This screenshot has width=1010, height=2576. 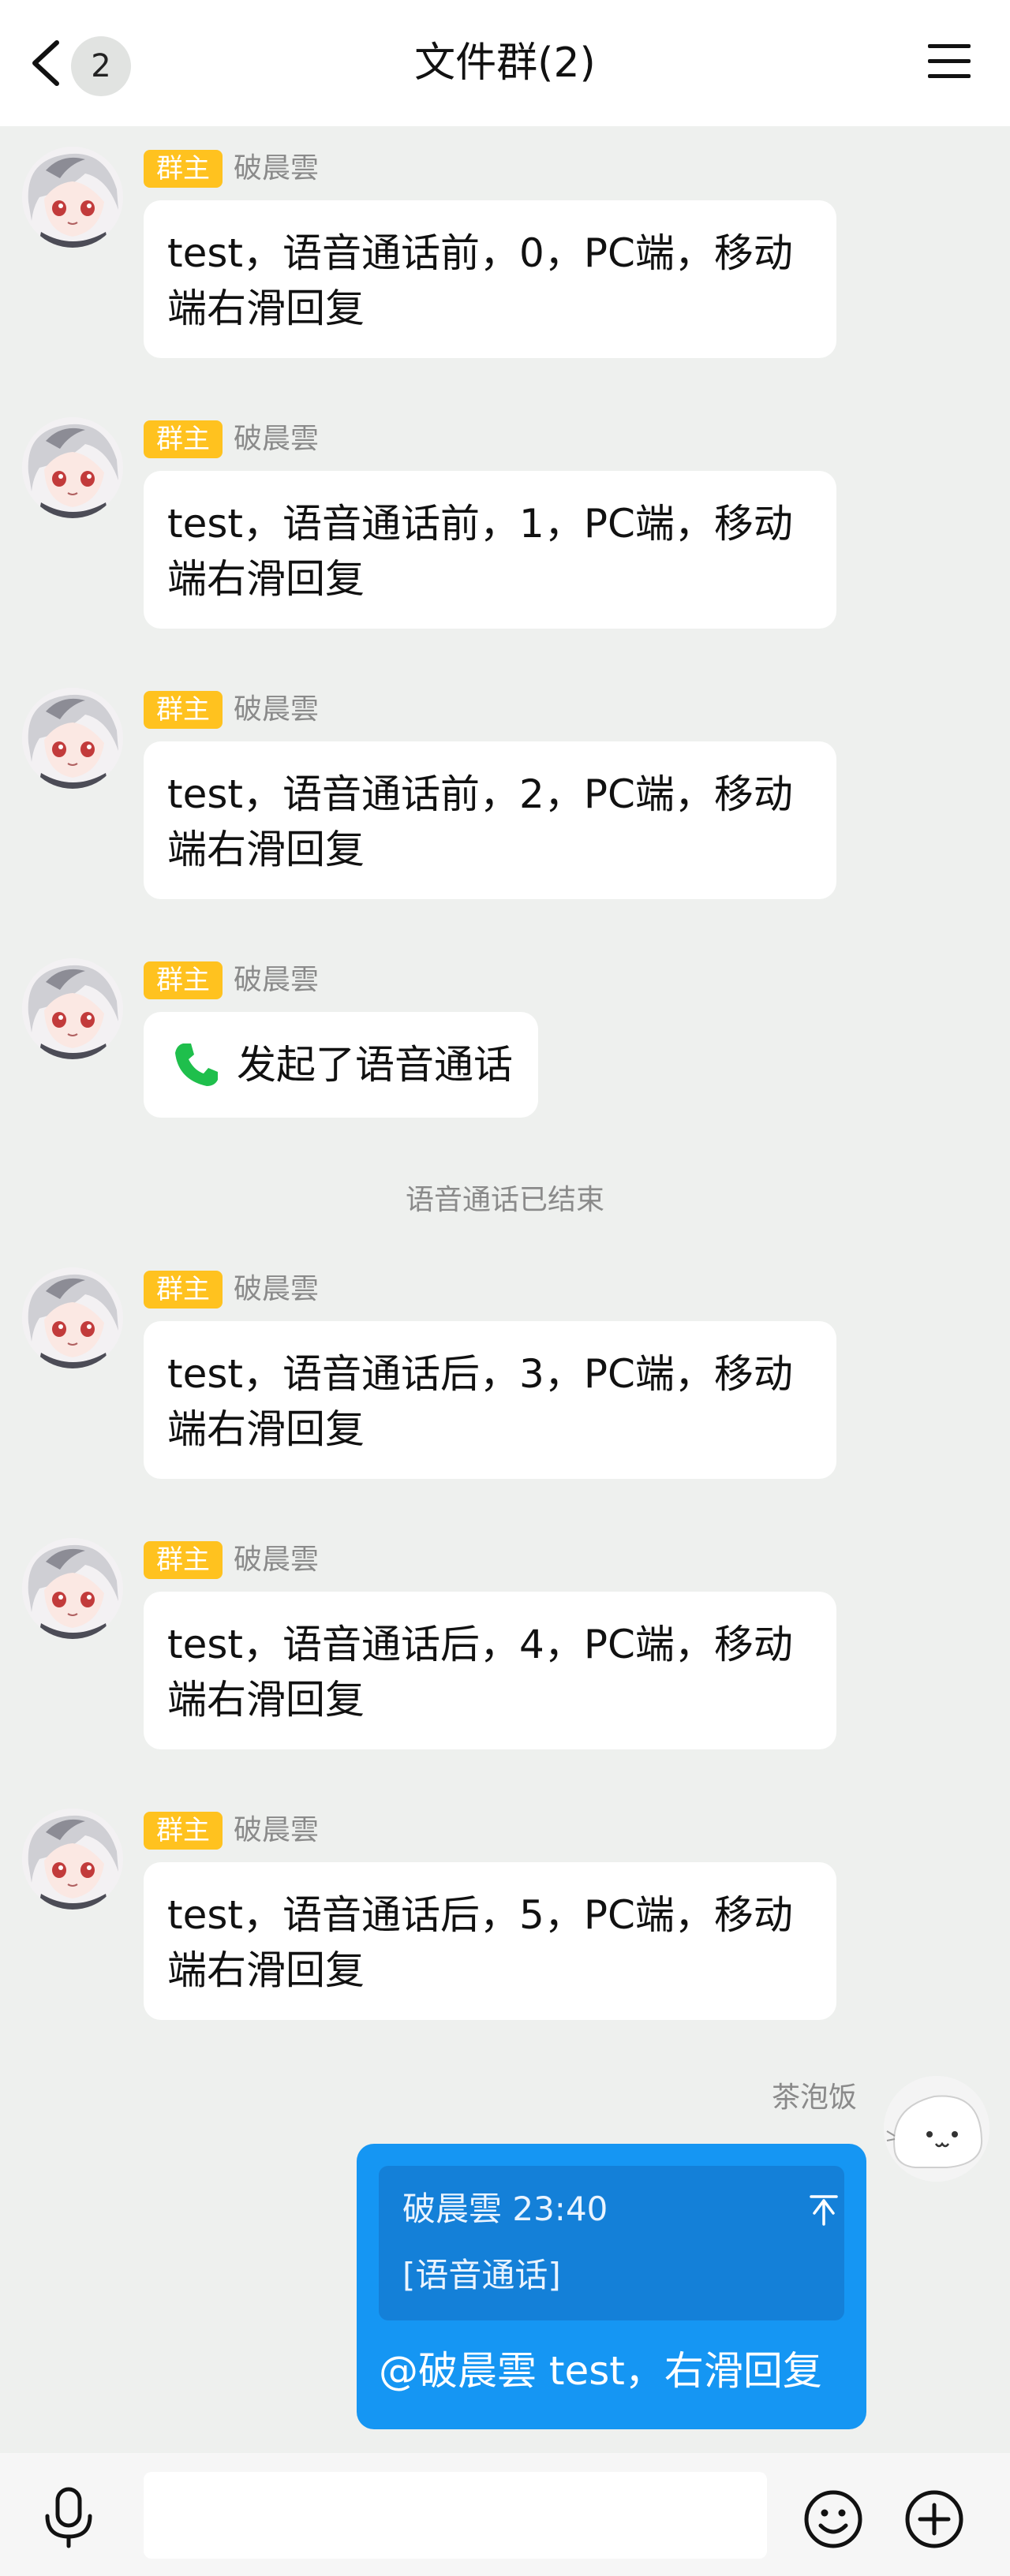 I want to click on voice-call-bubble: 发起了语音通话, so click(x=341, y=1065).